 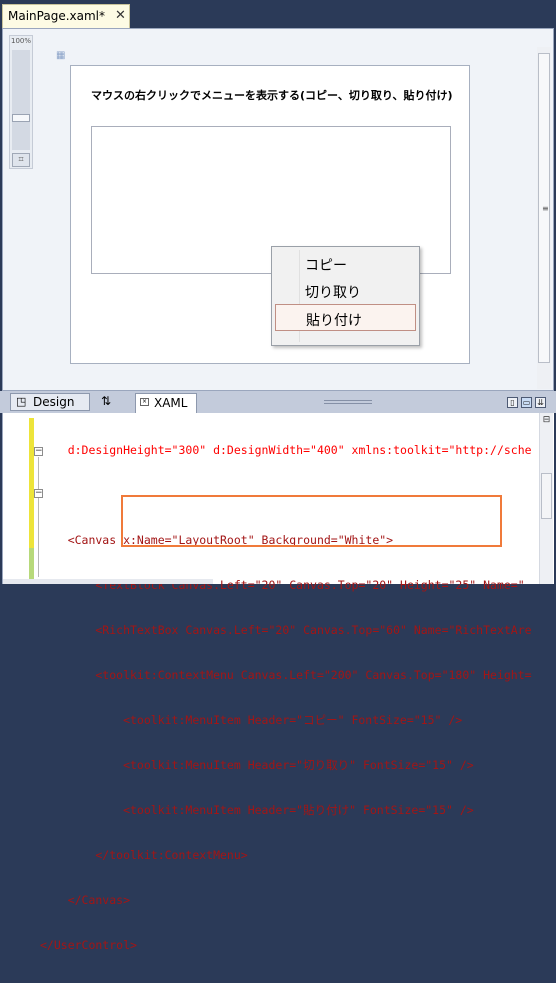 I want to click on code-text: </toolkit:ContextMenu>, so click(x=144, y=855).